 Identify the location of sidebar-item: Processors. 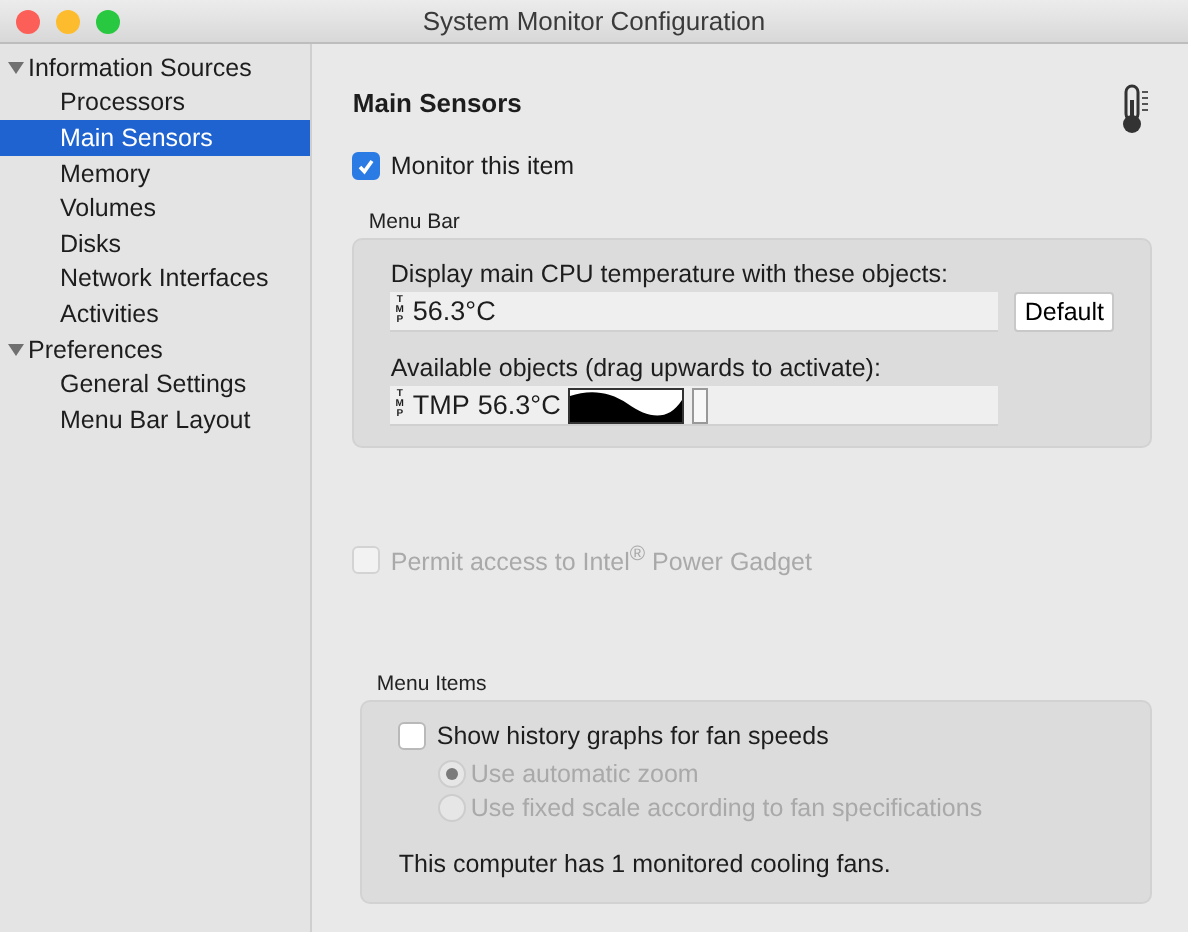
(155, 103).